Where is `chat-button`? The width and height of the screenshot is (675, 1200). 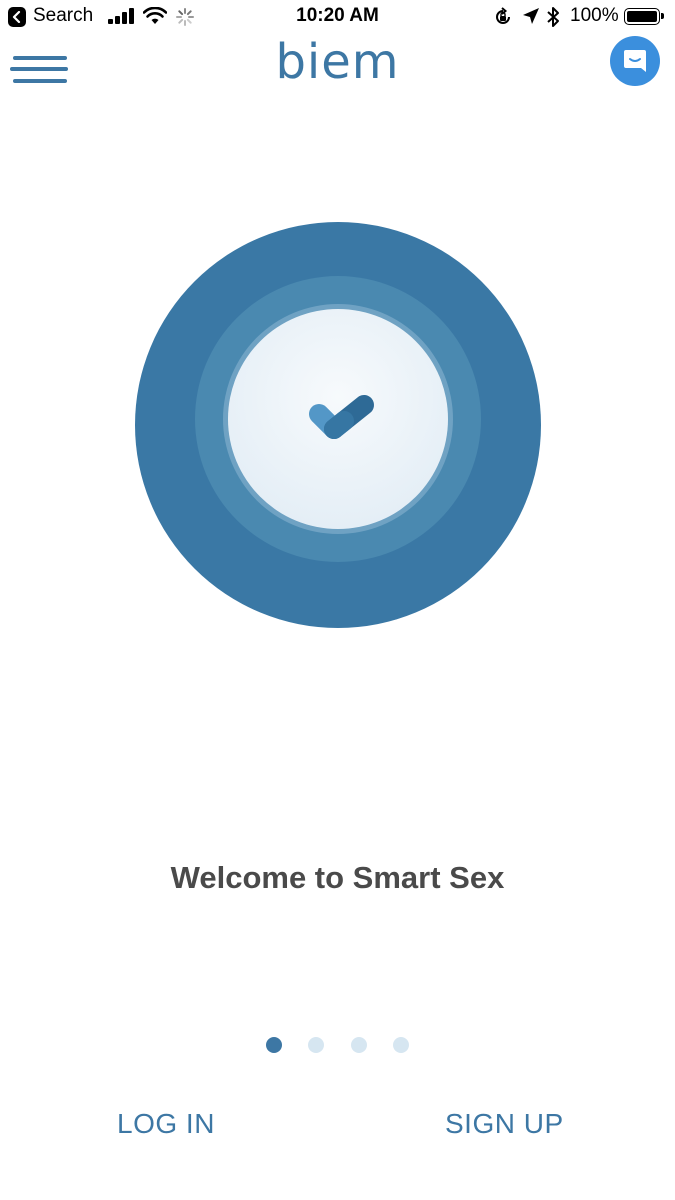 chat-button is located at coordinates (635, 61).